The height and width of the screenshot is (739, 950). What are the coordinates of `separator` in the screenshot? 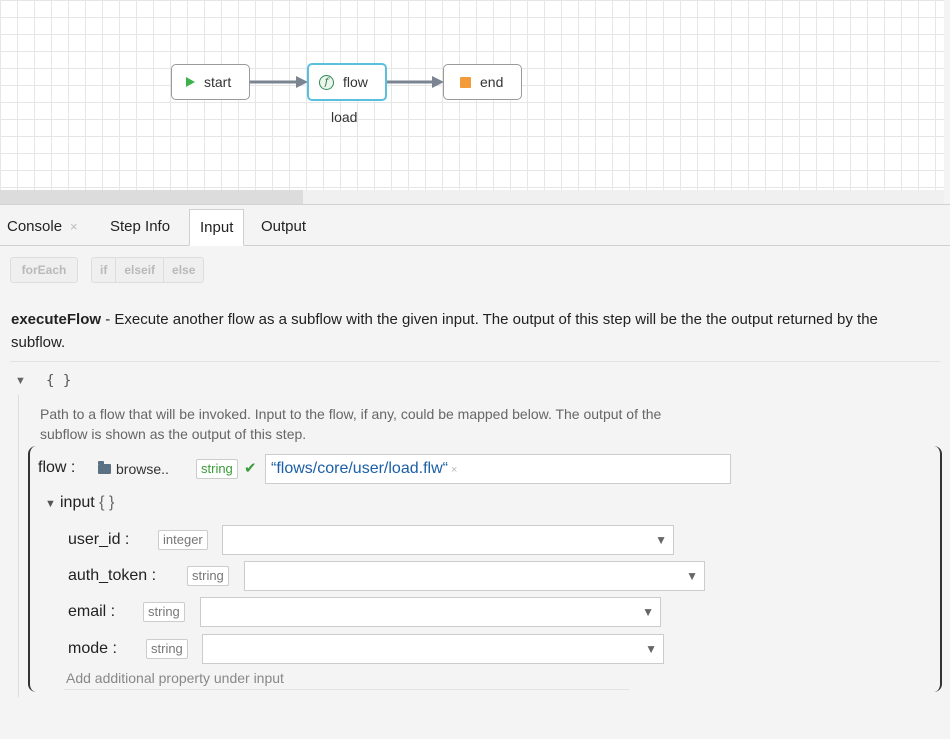 It's located at (475, 361).